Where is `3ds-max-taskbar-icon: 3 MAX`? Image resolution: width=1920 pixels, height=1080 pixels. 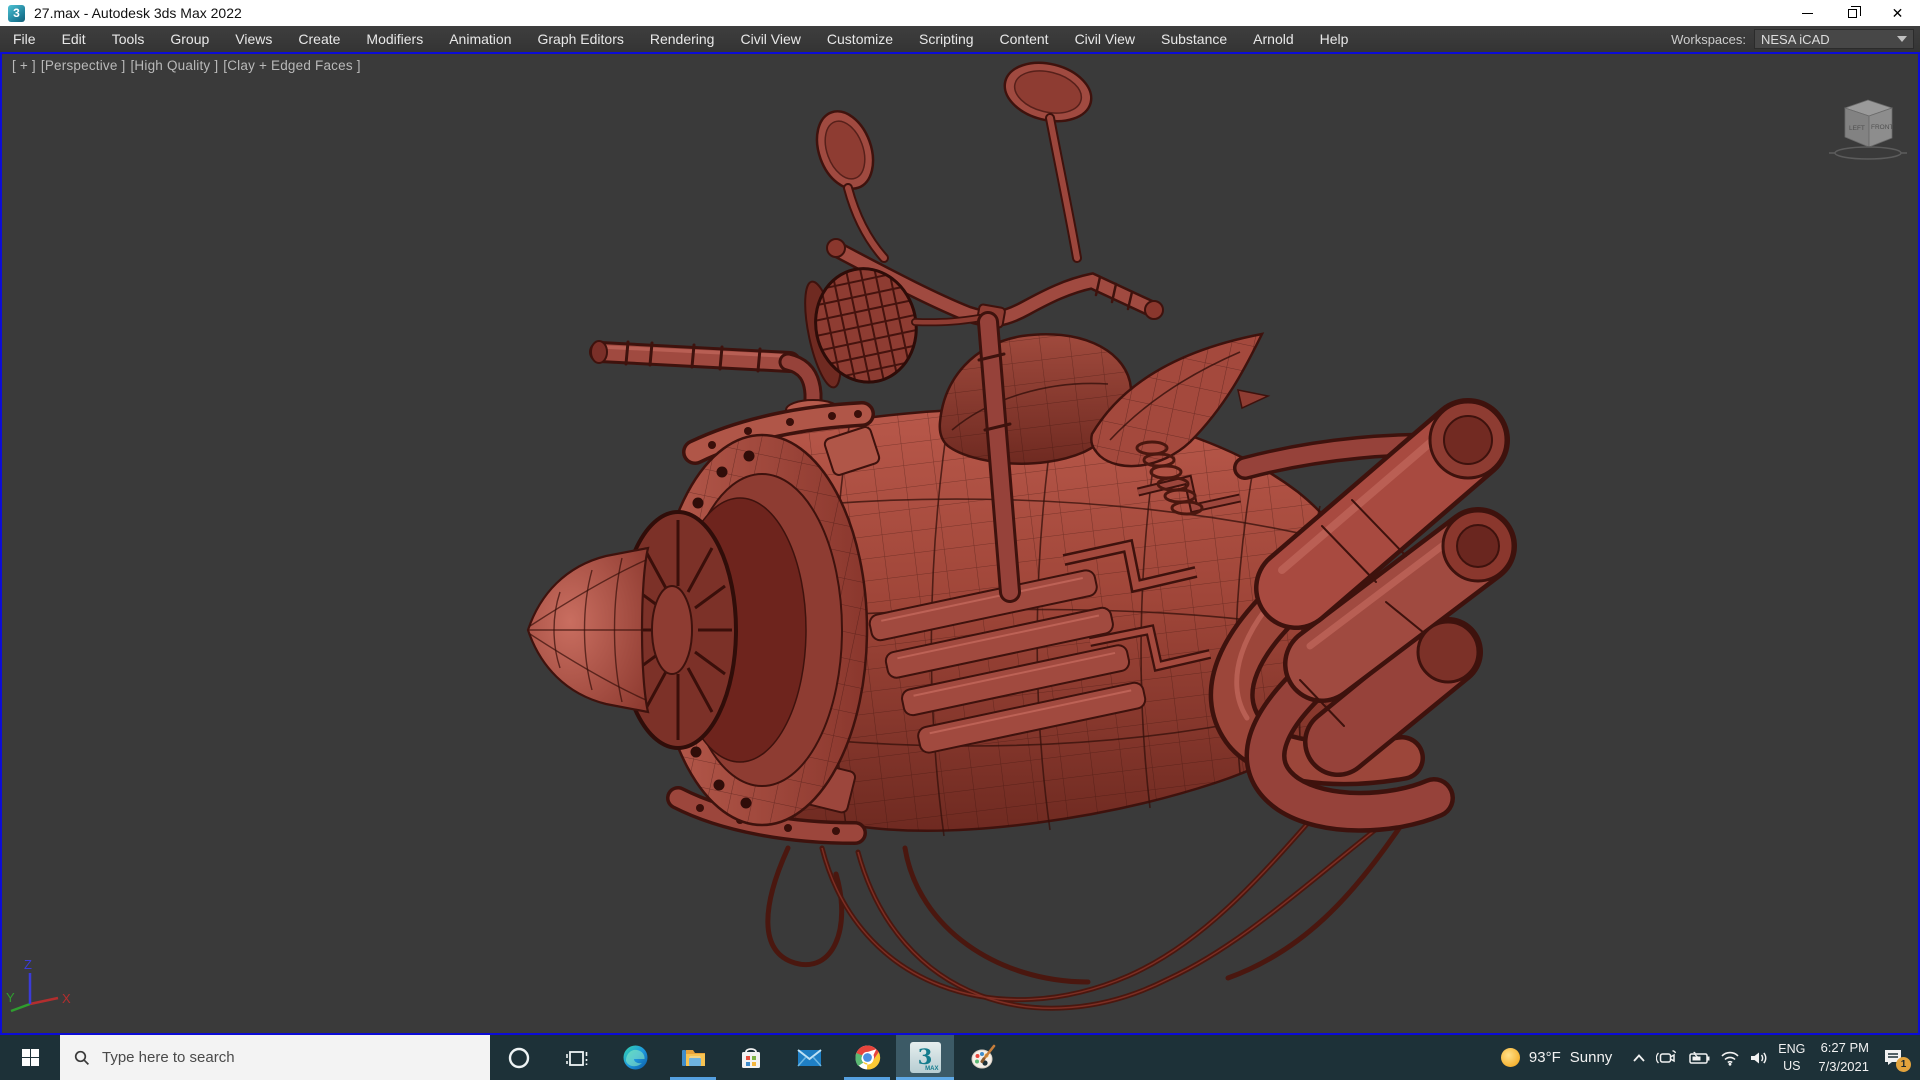
3ds-max-taskbar-icon: 3 MAX is located at coordinates (925, 1057).